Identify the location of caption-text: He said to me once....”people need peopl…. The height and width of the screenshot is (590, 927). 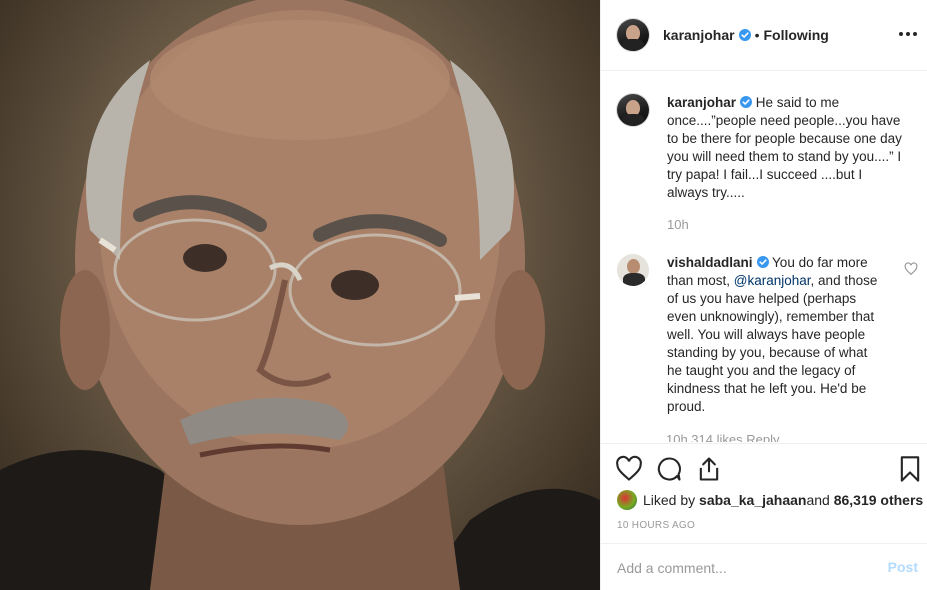
(784, 147).